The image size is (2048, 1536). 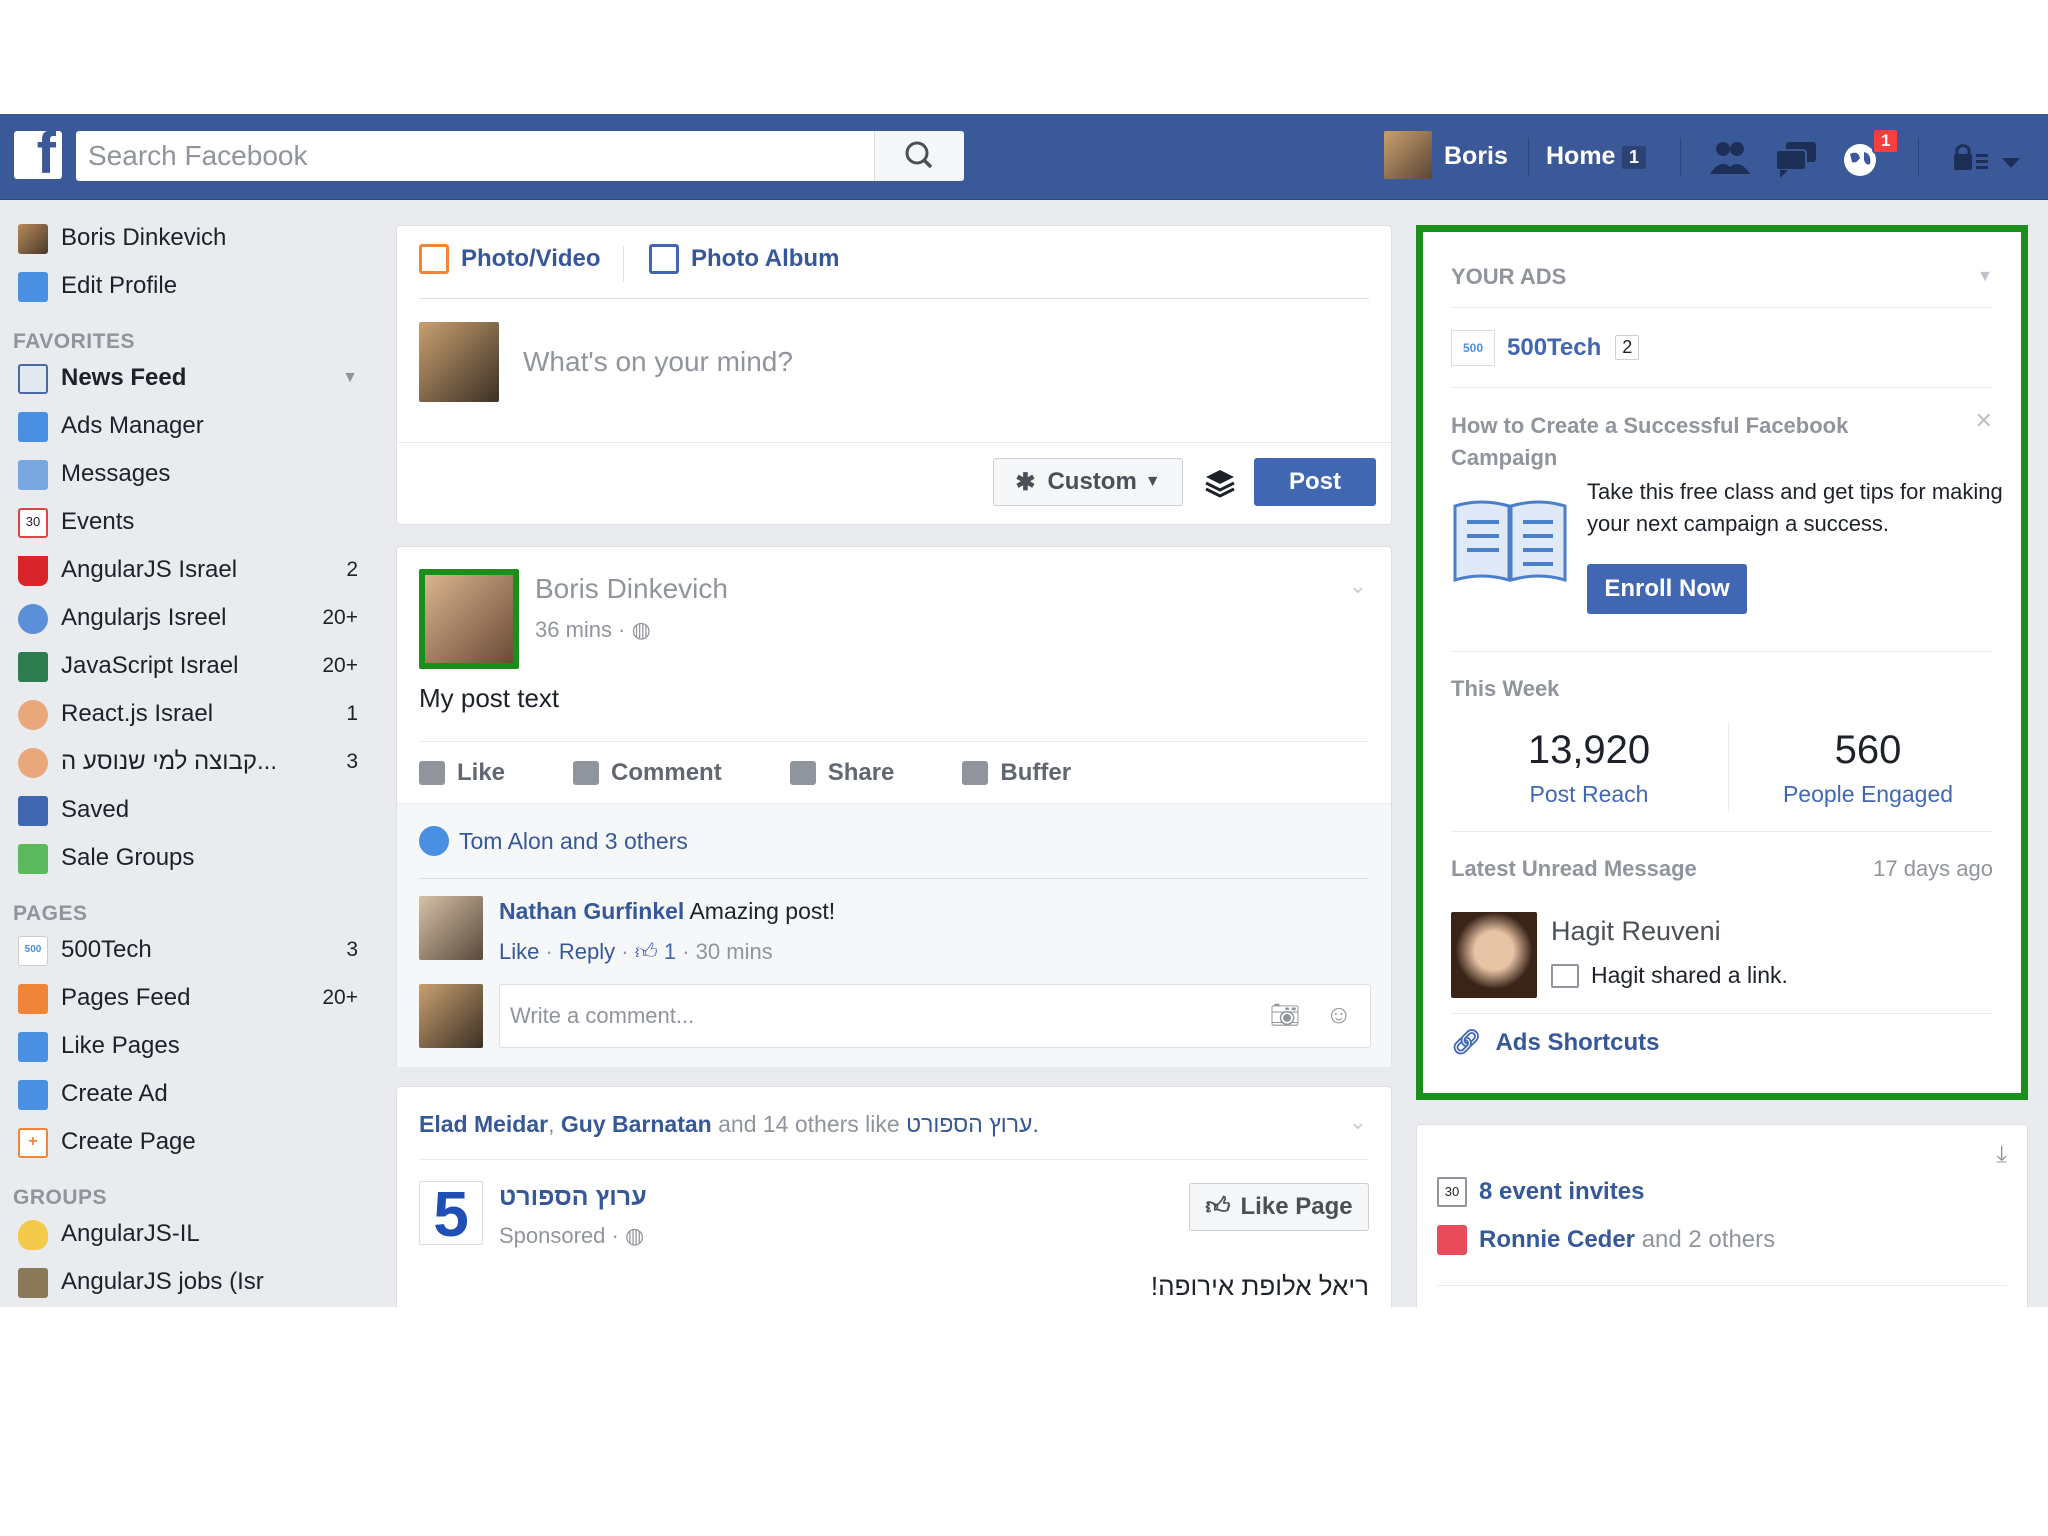 I want to click on comment-button: Comment, so click(x=647, y=773).